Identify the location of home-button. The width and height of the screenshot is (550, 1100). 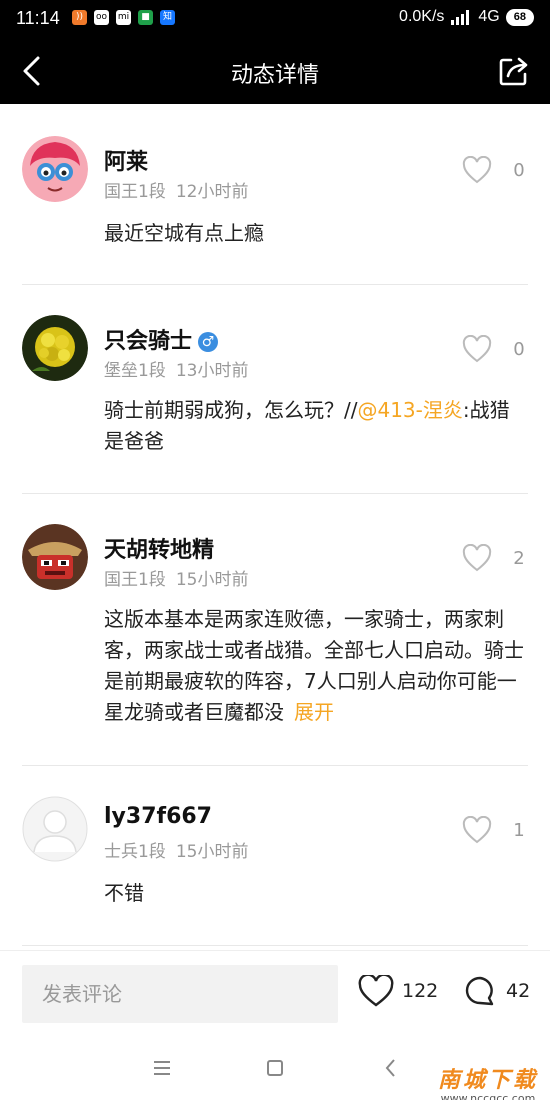
(275, 1068).